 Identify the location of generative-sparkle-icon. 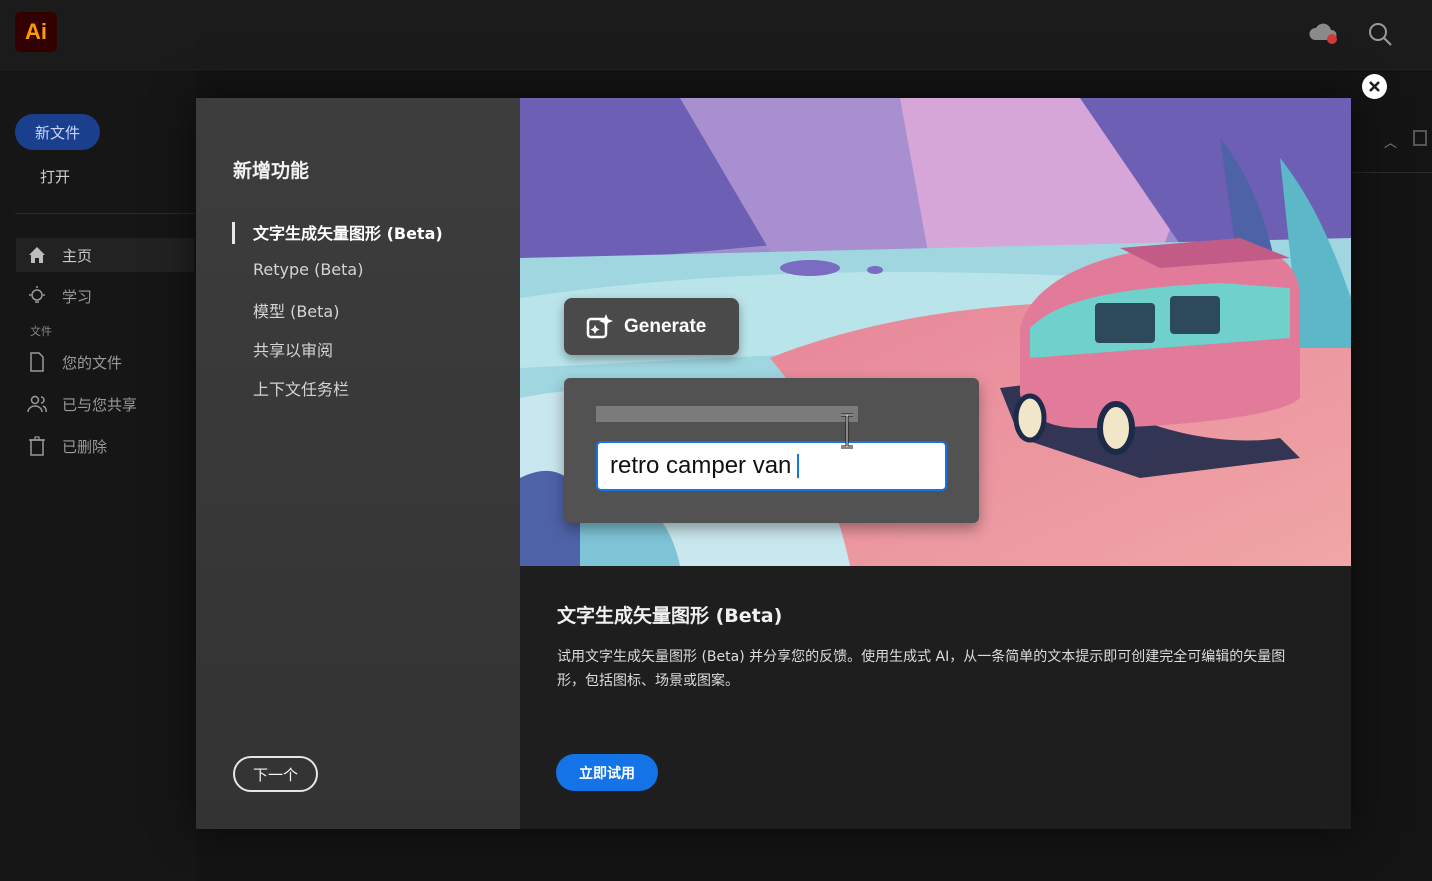
(599, 325).